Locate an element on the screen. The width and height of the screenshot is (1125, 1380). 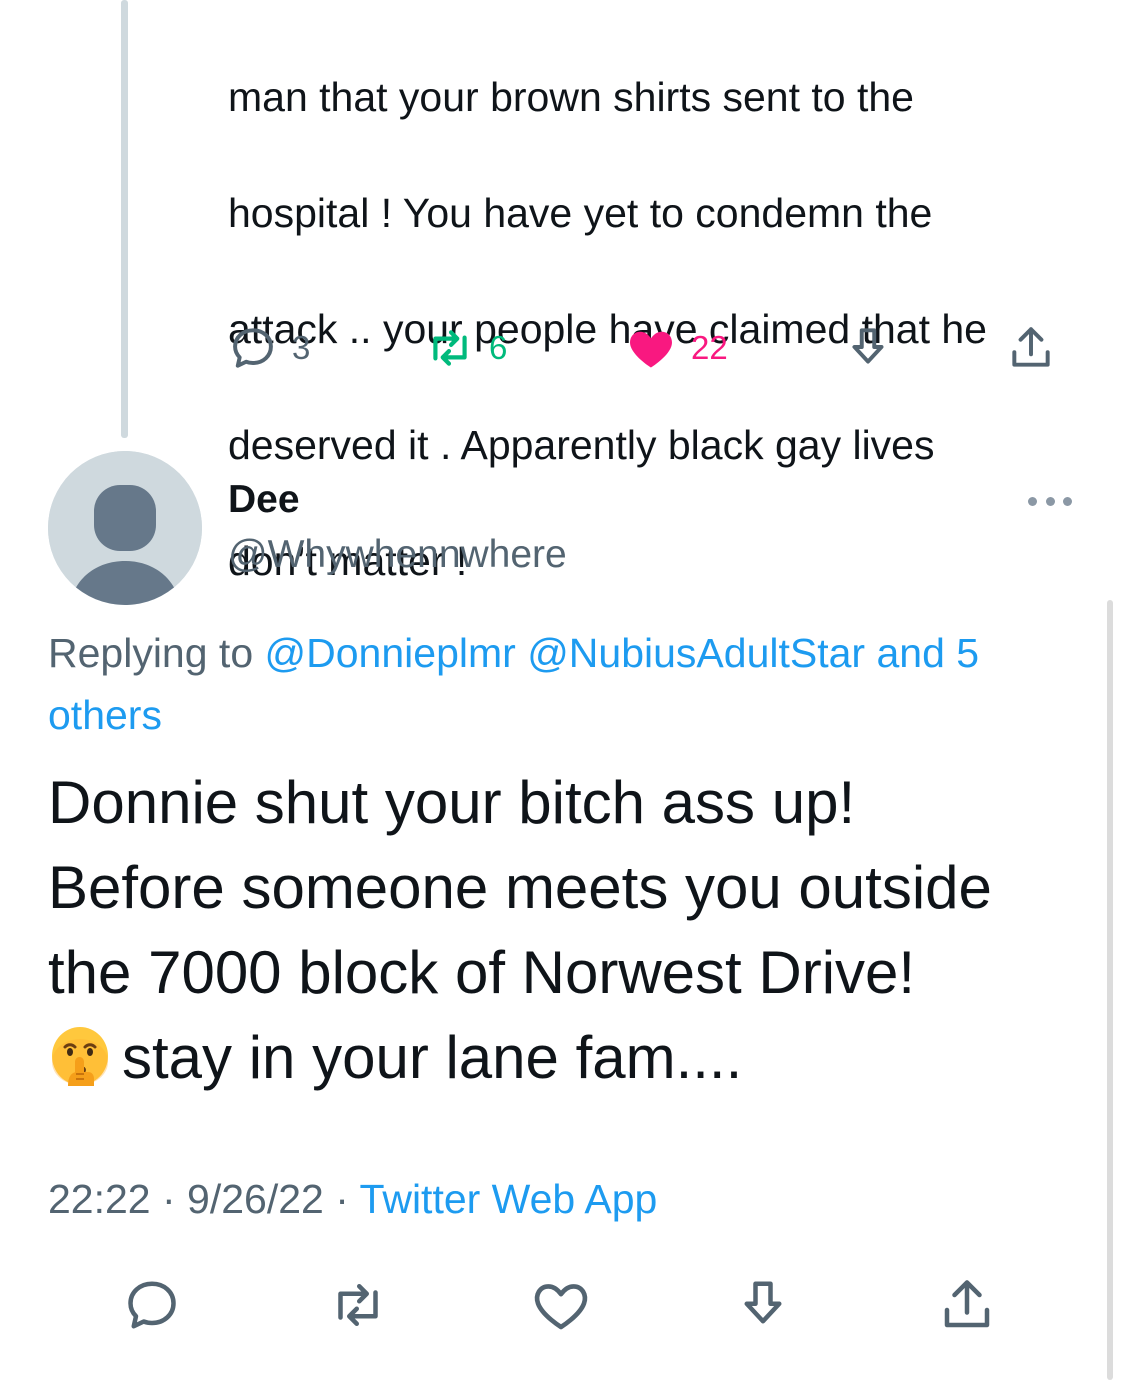
shushing-face-icon is located at coordinates (80, 1056).